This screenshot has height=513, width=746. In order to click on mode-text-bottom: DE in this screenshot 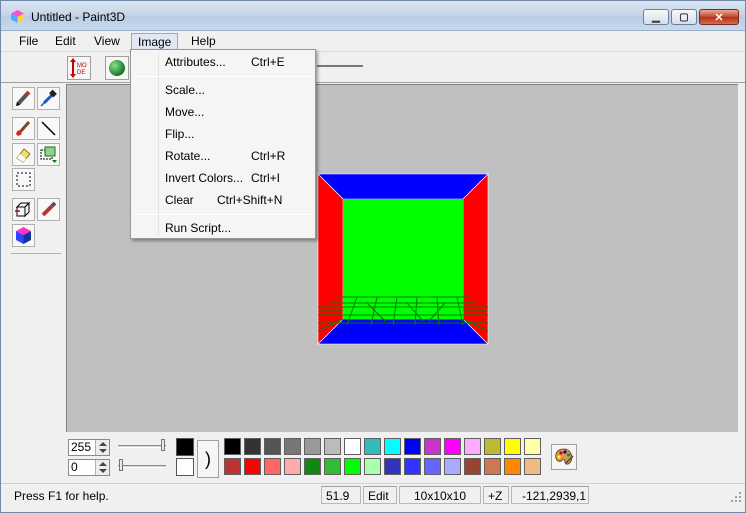, I will do `click(81, 73)`.